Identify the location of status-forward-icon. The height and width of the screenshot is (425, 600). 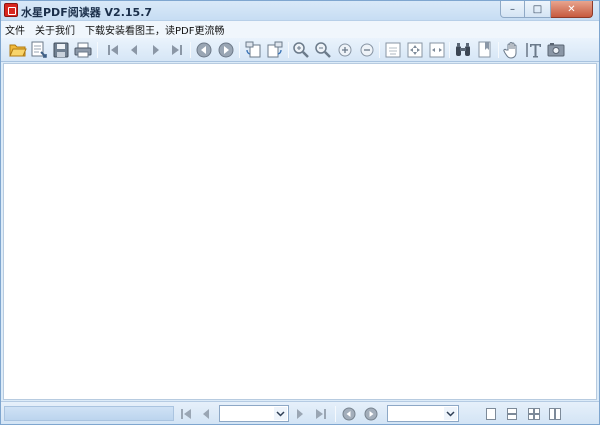
(371, 414).